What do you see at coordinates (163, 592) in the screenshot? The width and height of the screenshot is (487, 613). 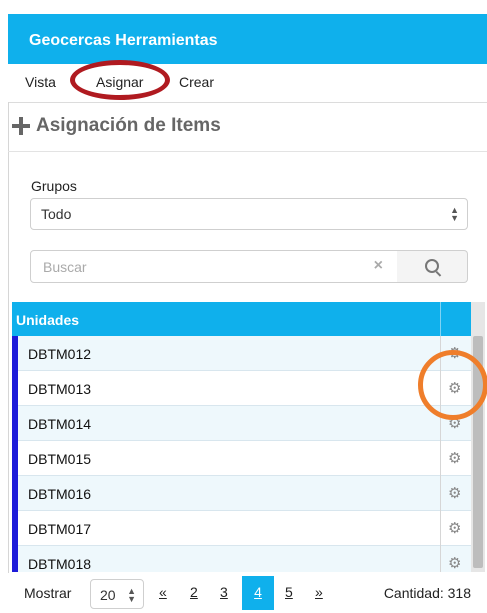 I see `prev-page-link: «` at bounding box center [163, 592].